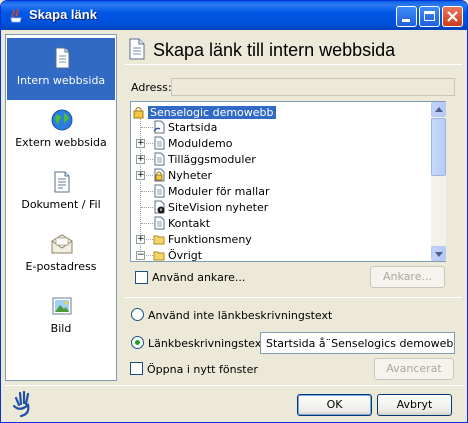 This screenshot has width=468, height=423. Describe the element at coordinates (21, 404) in the screenshot. I see `senselogic-logo-icon` at that location.